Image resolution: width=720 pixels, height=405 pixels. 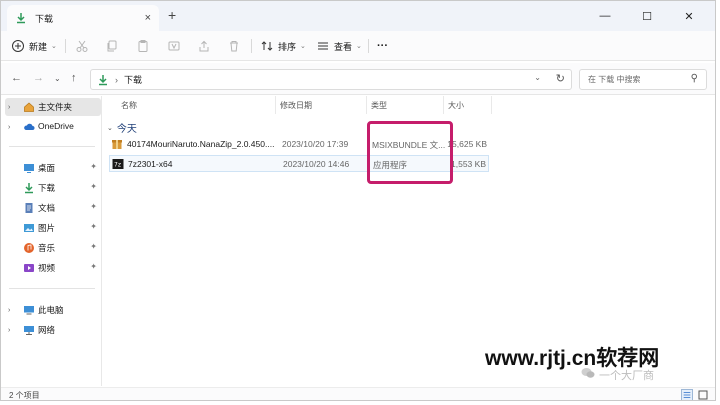 What do you see at coordinates (343, 46) in the screenshot?
I see `view-button-label: 查看` at bounding box center [343, 46].